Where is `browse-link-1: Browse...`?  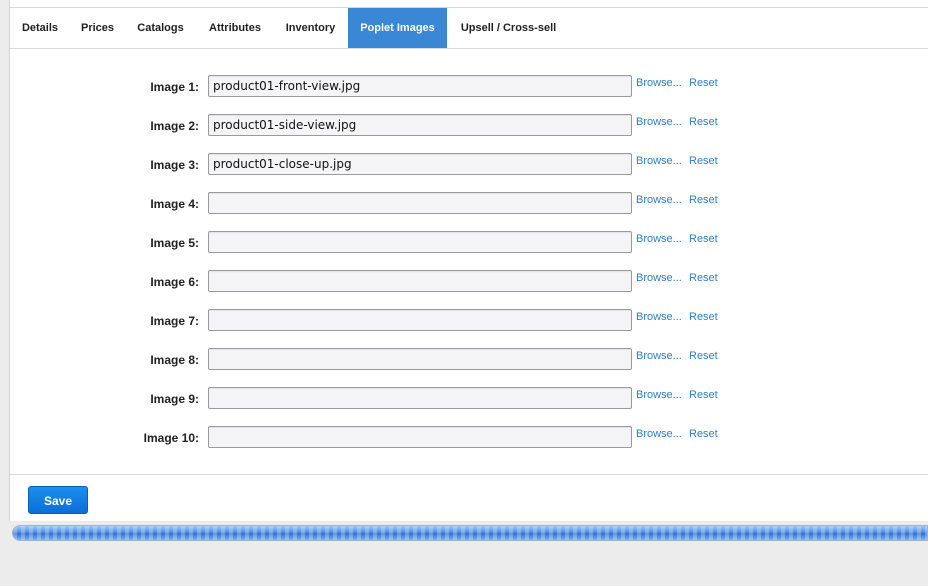 browse-link-1: Browse... is located at coordinates (659, 83).